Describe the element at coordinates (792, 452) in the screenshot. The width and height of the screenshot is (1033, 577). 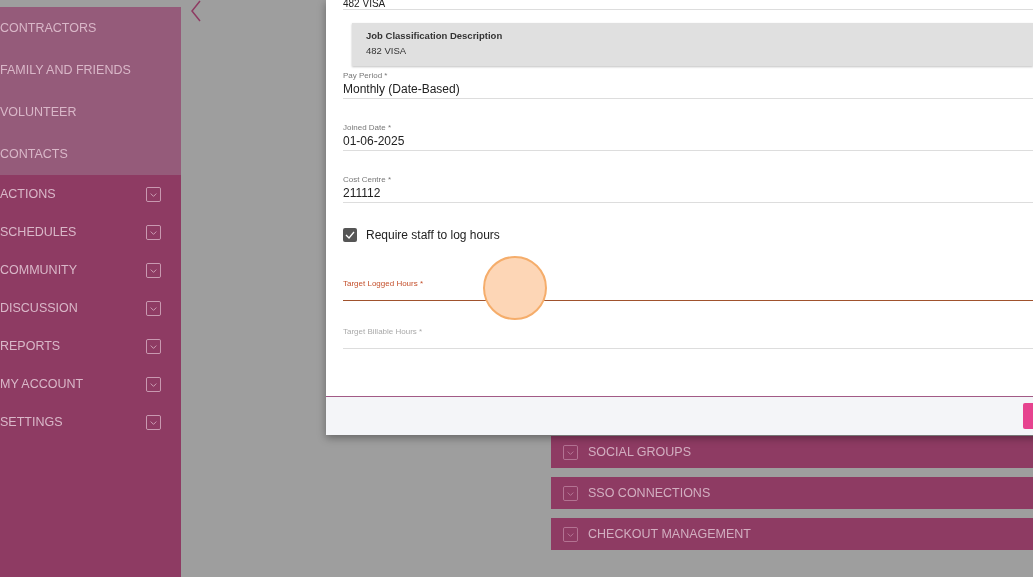
I see `section-panel: SOCIAL GROUPS` at that location.